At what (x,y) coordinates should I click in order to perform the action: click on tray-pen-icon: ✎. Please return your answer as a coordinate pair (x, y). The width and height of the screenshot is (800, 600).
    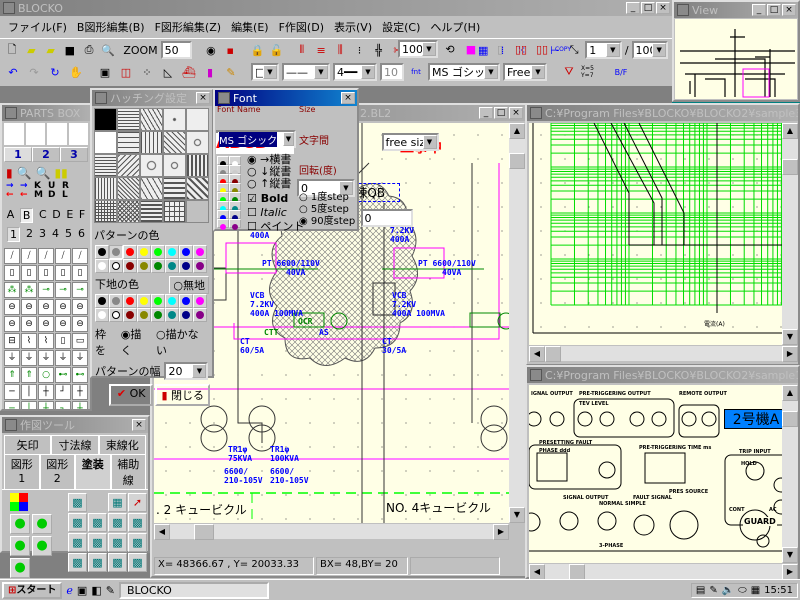
    Looking at the image, I should click on (713, 590).